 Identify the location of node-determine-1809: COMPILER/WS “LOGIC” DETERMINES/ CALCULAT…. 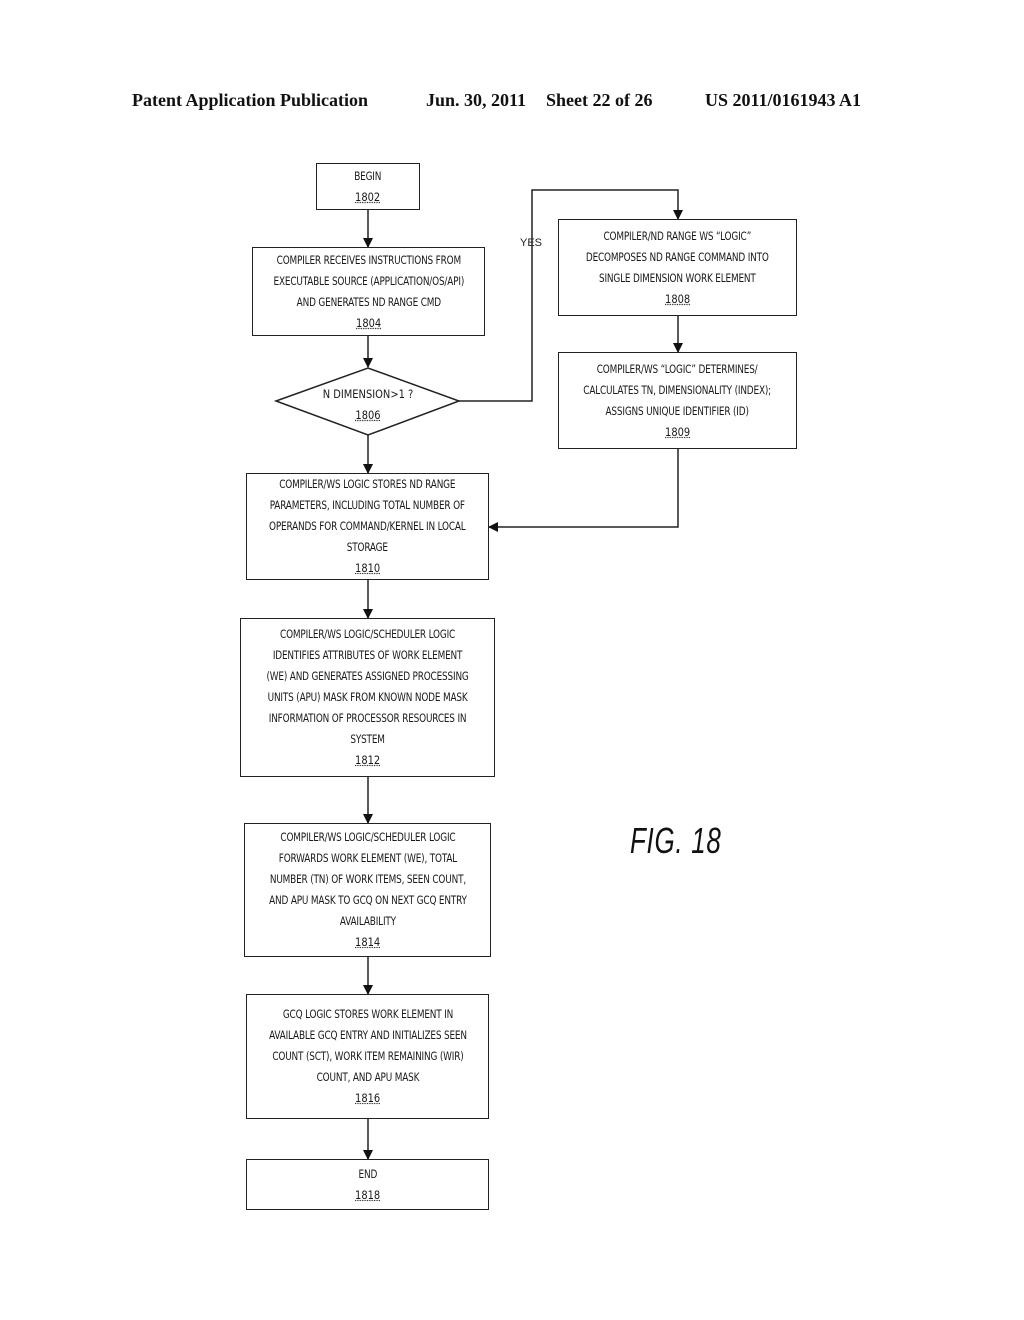
(677, 400).